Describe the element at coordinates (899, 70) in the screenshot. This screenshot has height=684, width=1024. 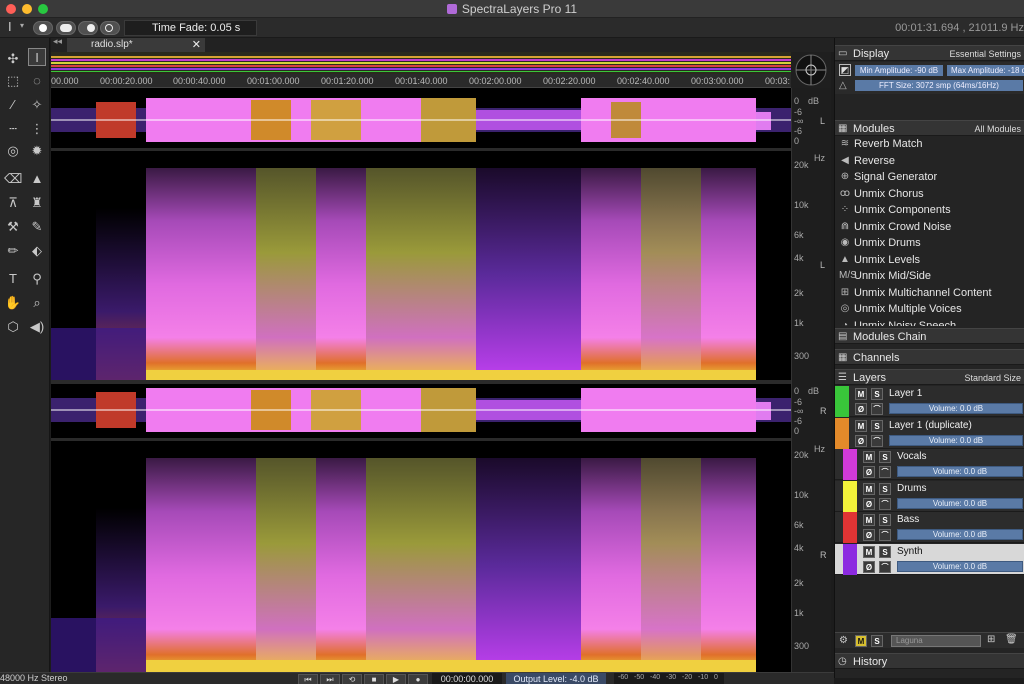
I see `min-amplitude-slider: Min Amplitude: -90 dB` at that location.